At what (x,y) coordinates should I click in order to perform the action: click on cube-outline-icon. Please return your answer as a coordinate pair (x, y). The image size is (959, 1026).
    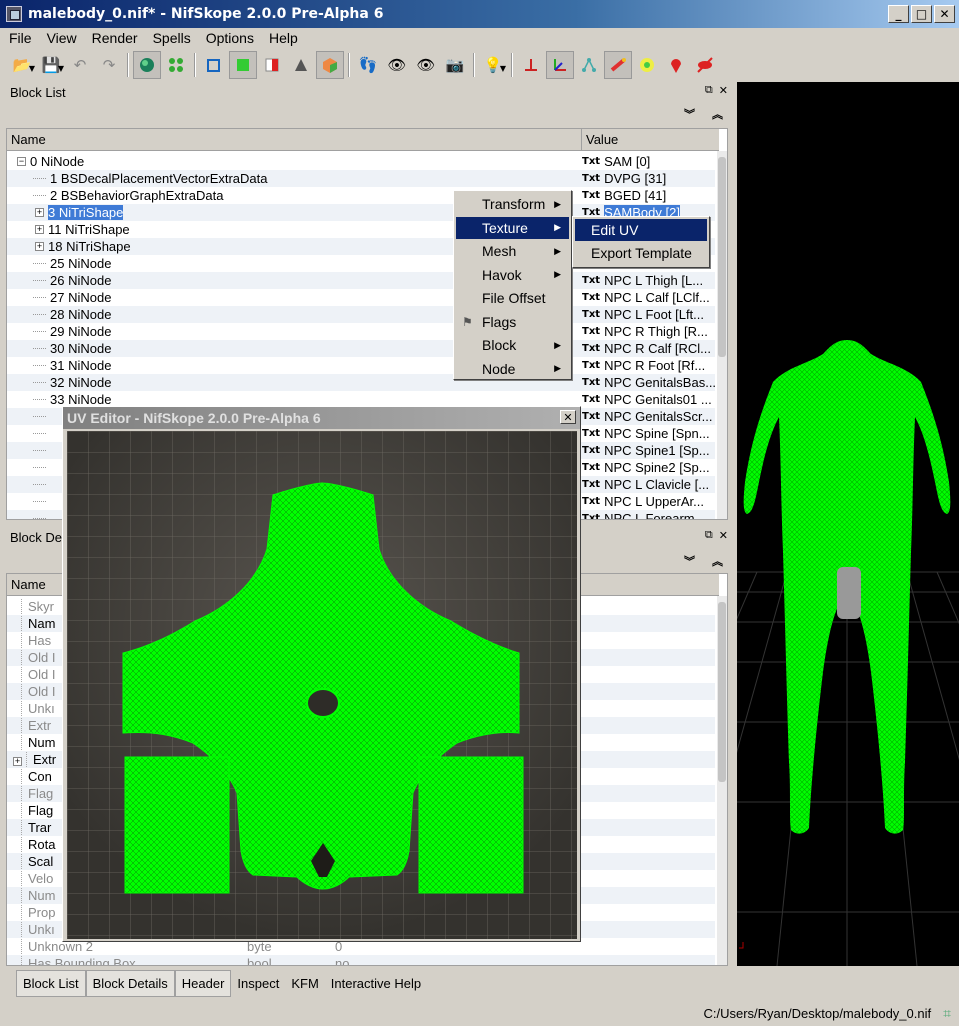
    Looking at the image, I should click on (214, 65).